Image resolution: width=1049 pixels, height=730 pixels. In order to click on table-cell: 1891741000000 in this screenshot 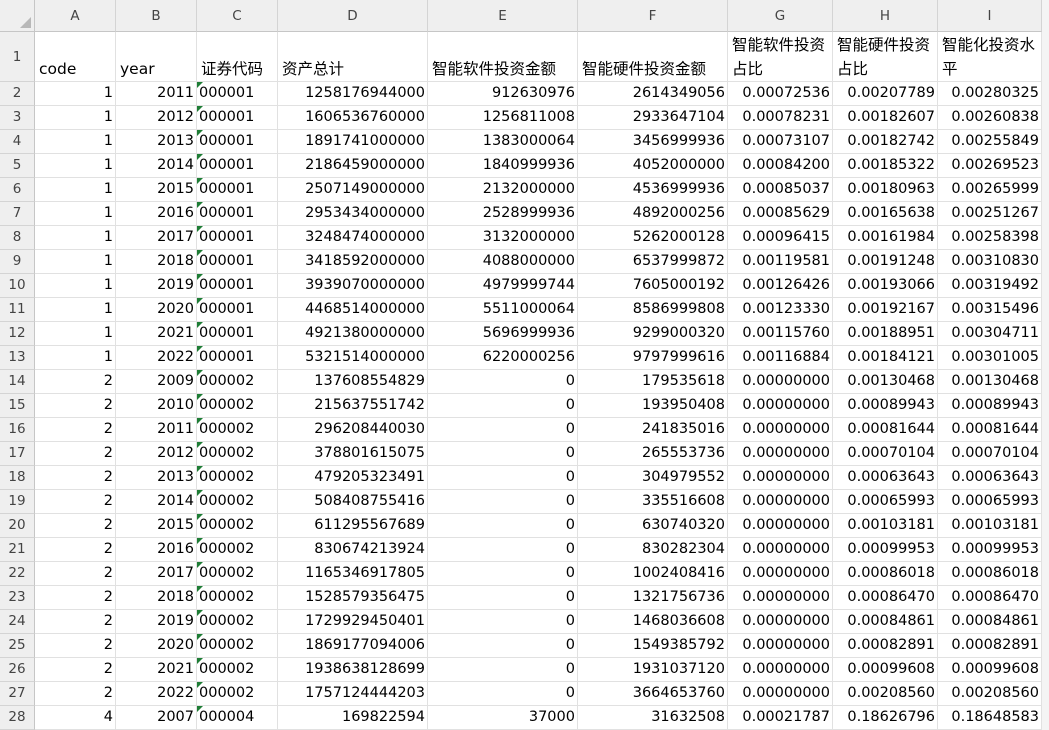, I will do `click(353, 142)`.